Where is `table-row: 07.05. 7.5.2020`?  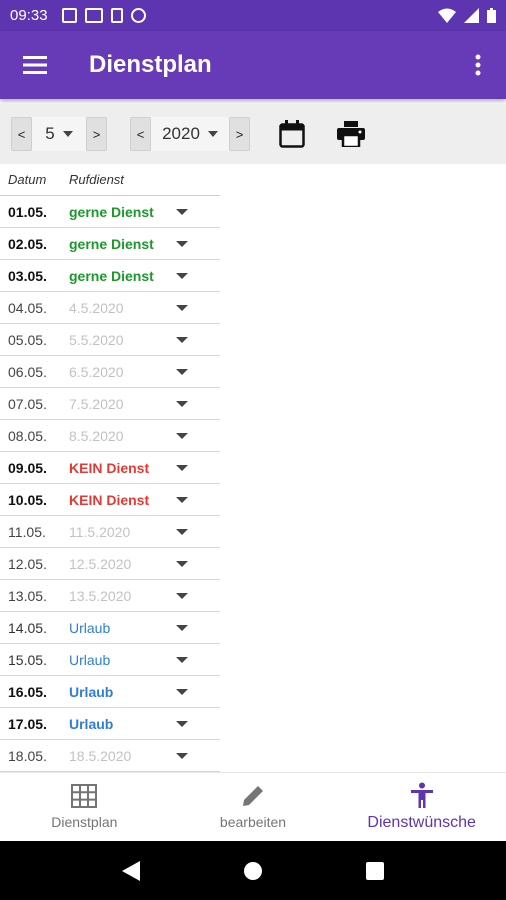 table-row: 07.05. 7.5.2020 is located at coordinates (110, 404).